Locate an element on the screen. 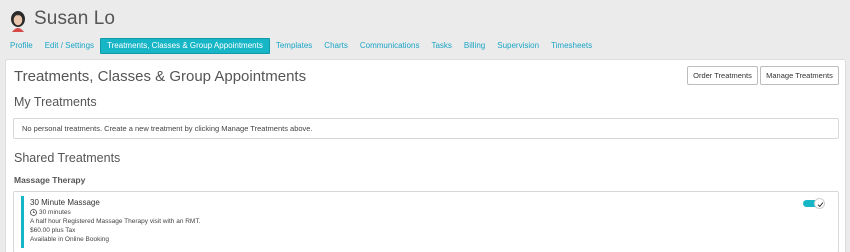 The image size is (850, 252). treatment-accent-bar is located at coordinates (22, 222).